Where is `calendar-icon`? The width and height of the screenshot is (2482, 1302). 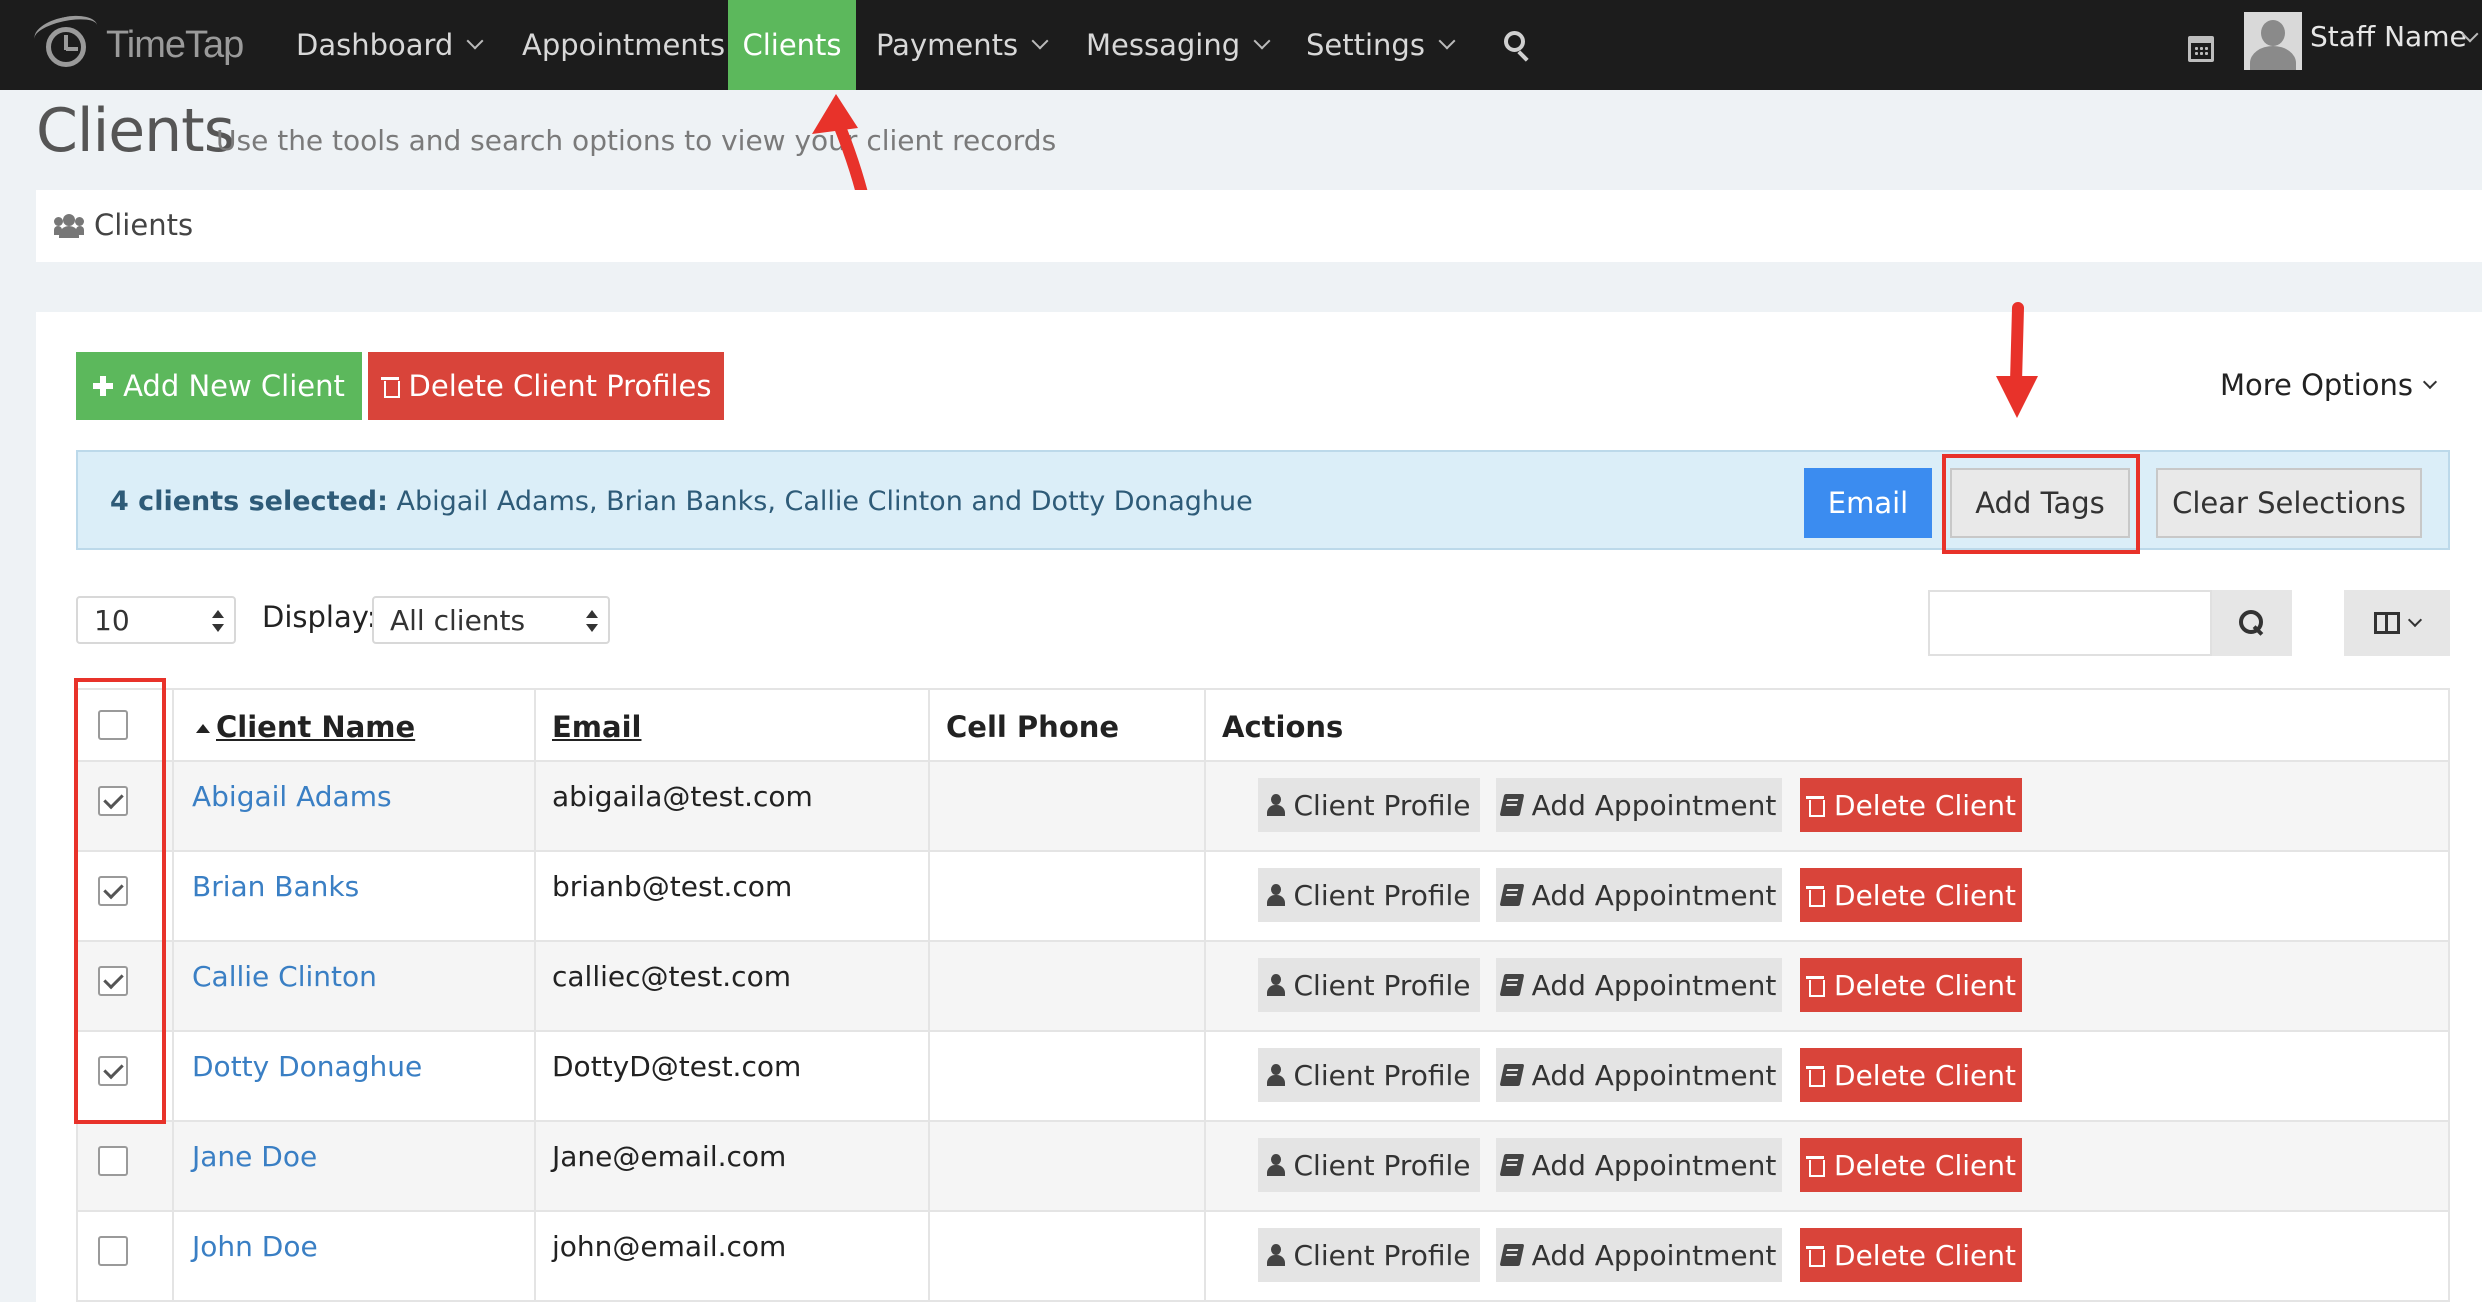
calendar-icon is located at coordinates (2201, 49).